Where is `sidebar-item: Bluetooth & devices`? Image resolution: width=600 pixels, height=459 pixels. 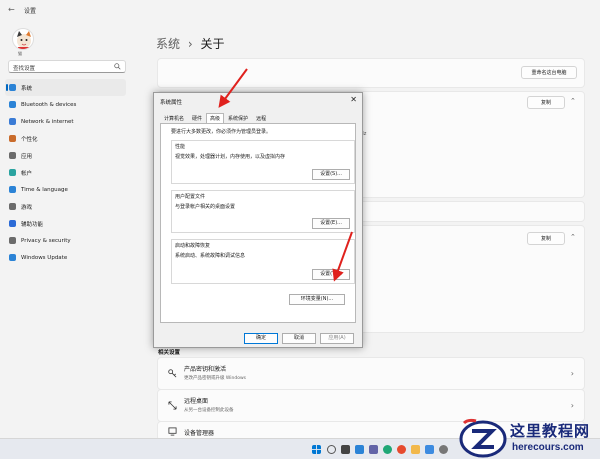
sidebar-item: Bluetooth & devices is located at coordinates (65, 104).